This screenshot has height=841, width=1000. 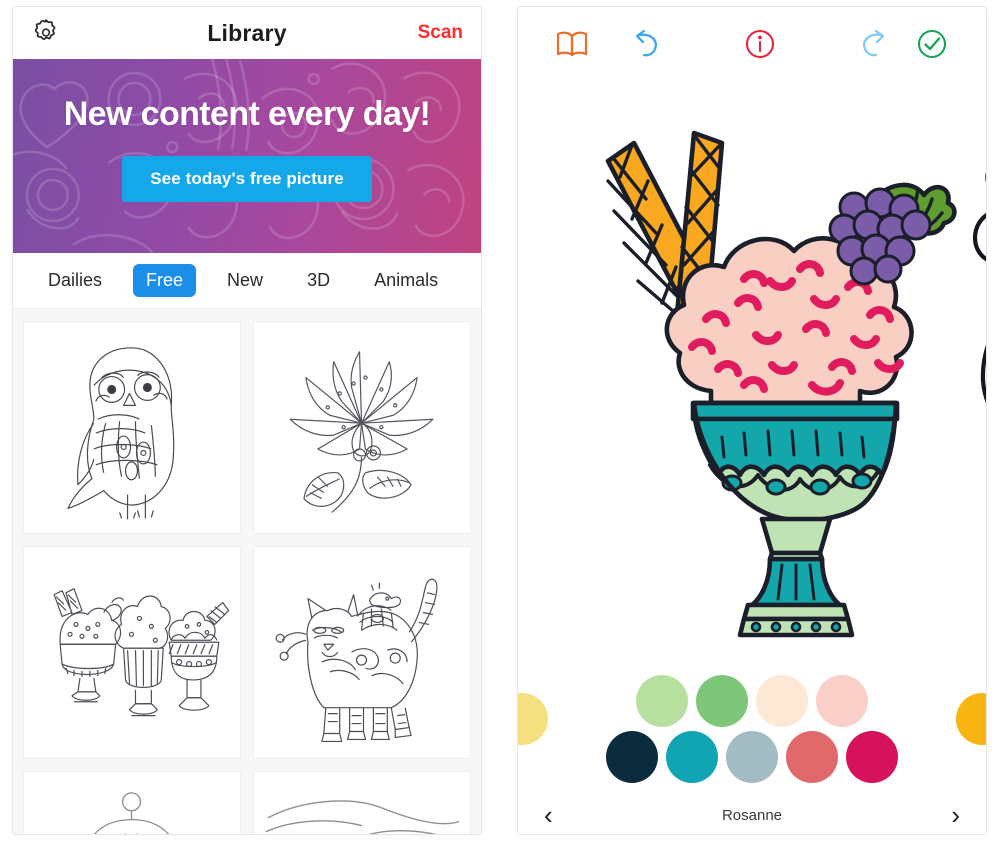 What do you see at coordinates (662, 701) in the screenshot?
I see `swatch-light-green` at bounding box center [662, 701].